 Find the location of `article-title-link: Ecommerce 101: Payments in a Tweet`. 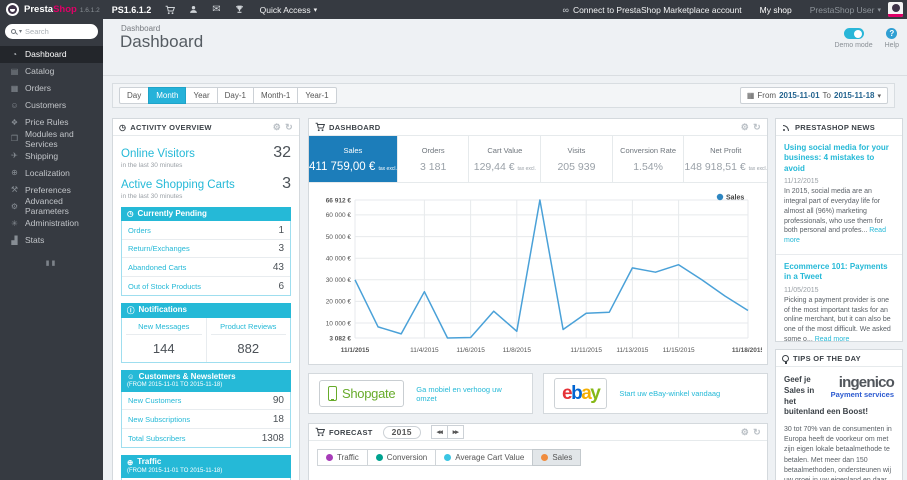

article-title-link: Ecommerce 101: Payments in a Tweet is located at coordinates (839, 272).